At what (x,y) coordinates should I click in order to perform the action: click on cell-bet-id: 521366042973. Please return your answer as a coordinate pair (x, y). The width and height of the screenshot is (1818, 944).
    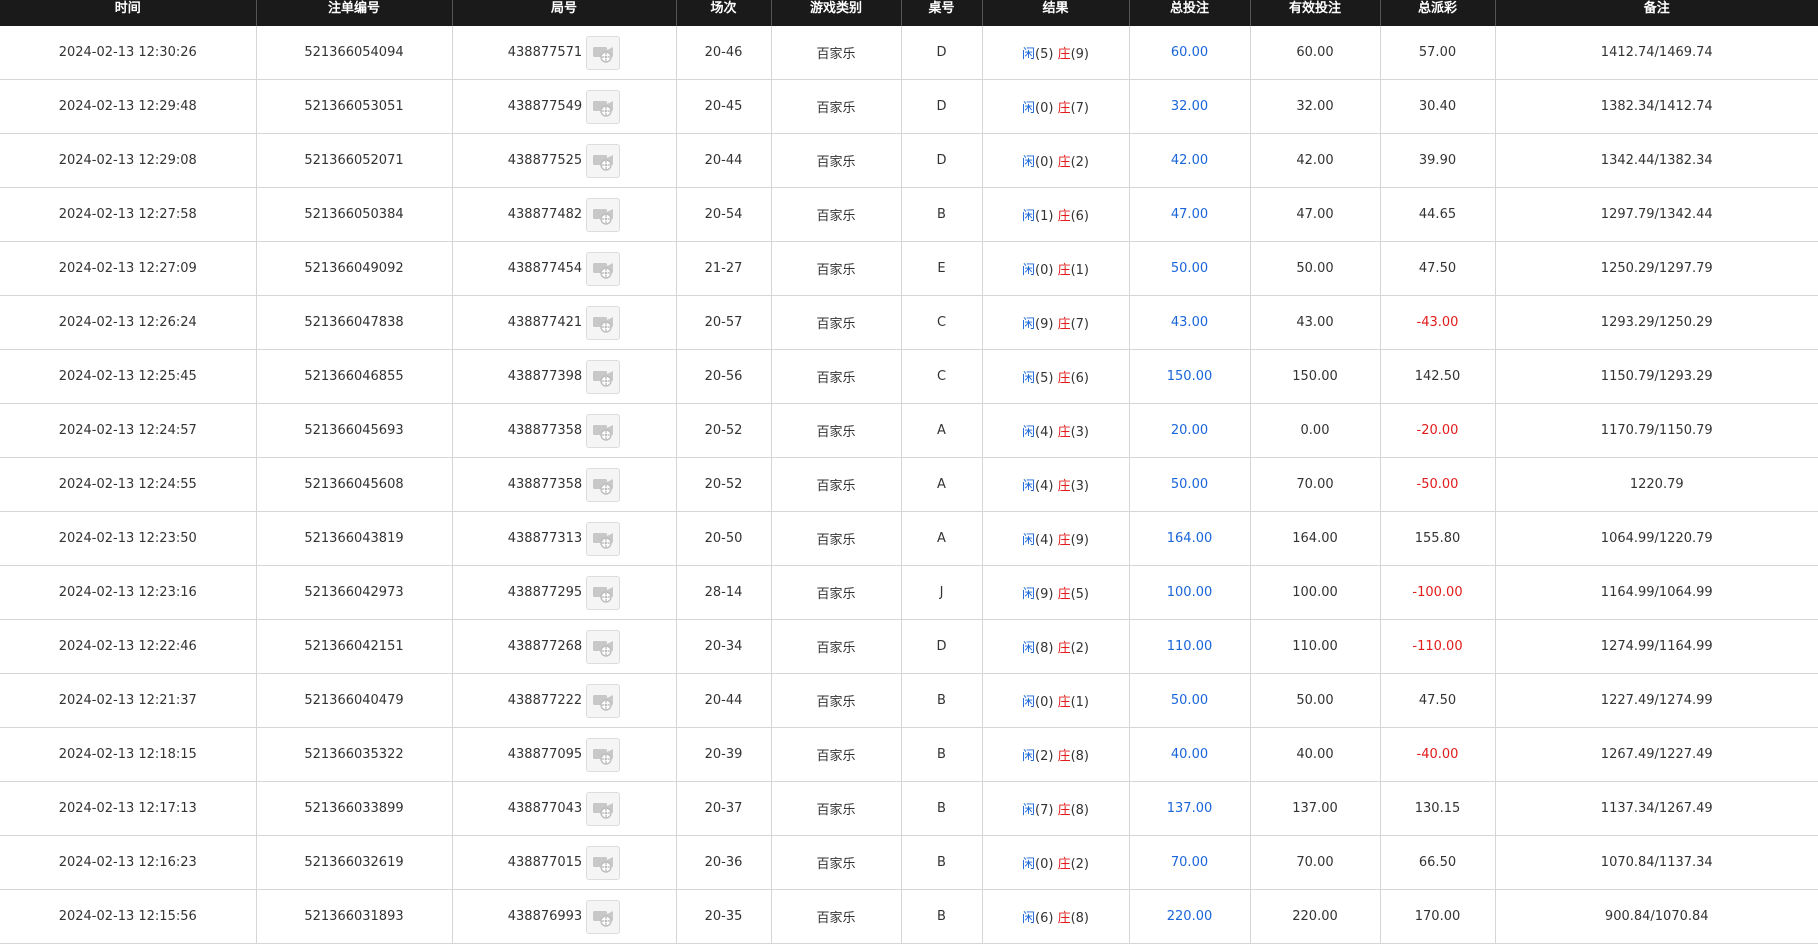
    Looking at the image, I should click on (353, 592).